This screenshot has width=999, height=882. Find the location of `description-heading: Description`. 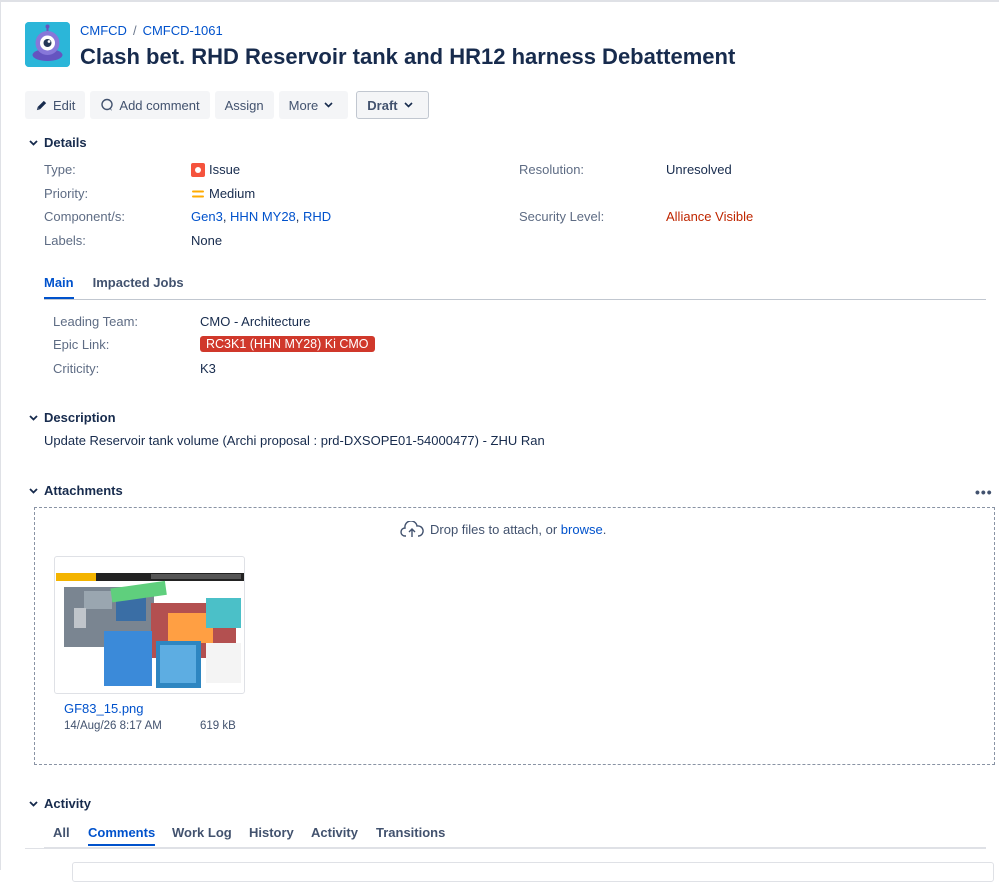

description-heading: Description is located at coordinates (80, 417).